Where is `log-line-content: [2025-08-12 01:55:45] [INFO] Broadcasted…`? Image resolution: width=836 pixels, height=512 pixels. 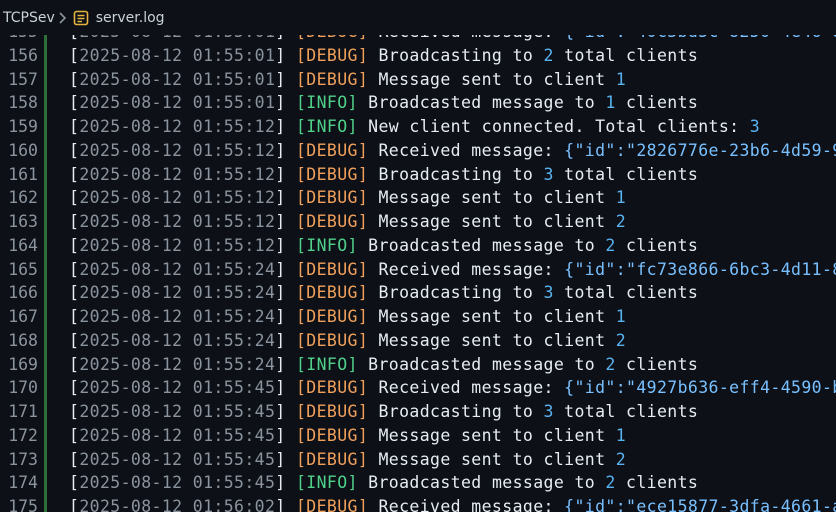
log-line-content: [2025-08-12 01:55:45] [INFO] Broadcasted… is located at coordinates (383, 483).